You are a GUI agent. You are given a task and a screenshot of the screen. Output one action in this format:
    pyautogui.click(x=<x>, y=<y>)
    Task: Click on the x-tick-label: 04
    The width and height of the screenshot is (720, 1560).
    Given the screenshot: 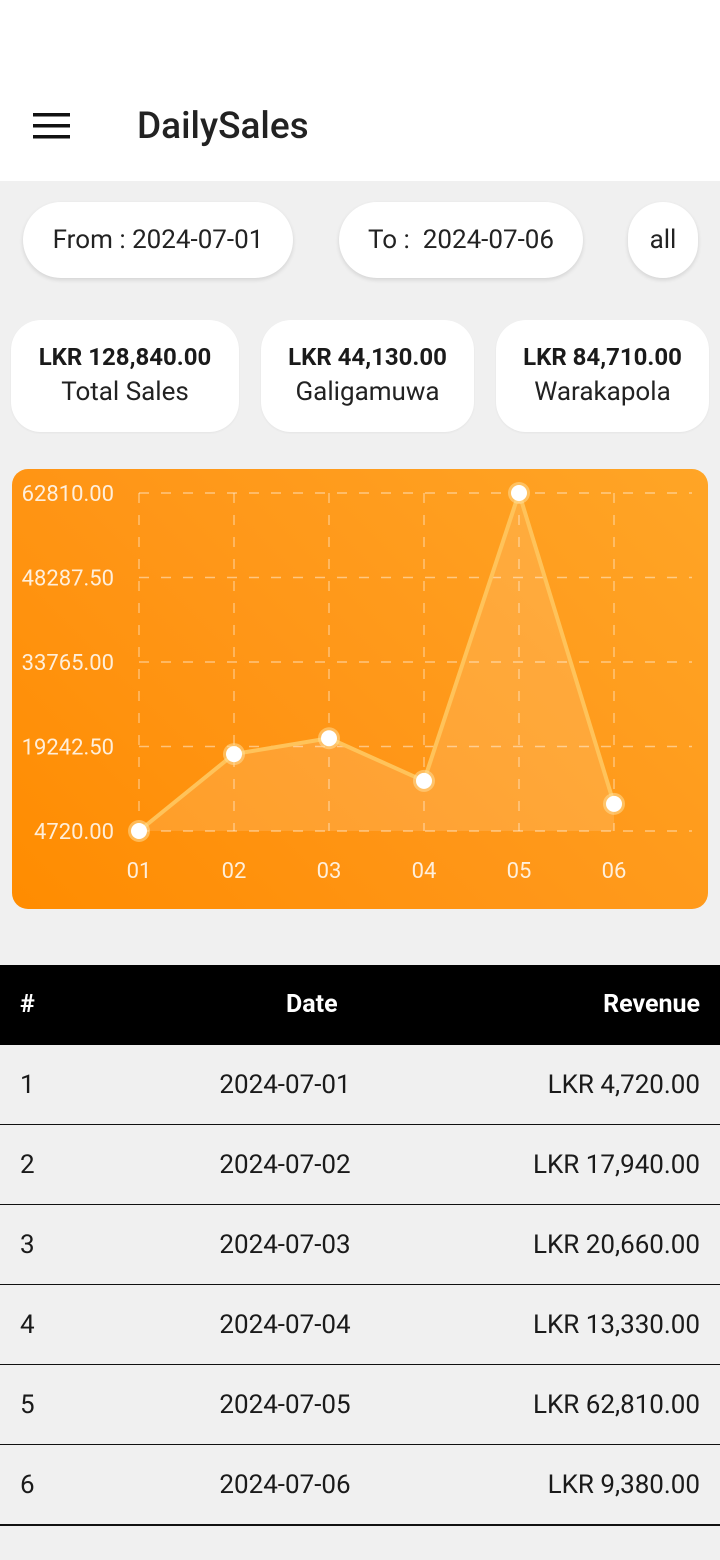 What is the action you would take?
    pyautogui.click(x=424, y=871)
    